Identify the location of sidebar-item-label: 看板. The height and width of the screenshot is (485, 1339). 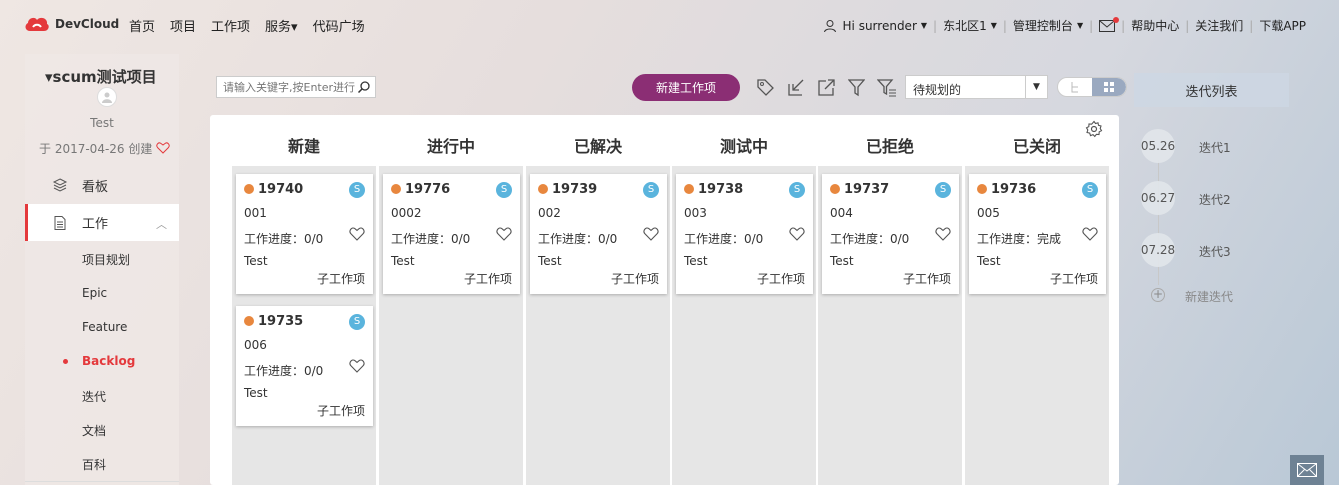
(95, 187).